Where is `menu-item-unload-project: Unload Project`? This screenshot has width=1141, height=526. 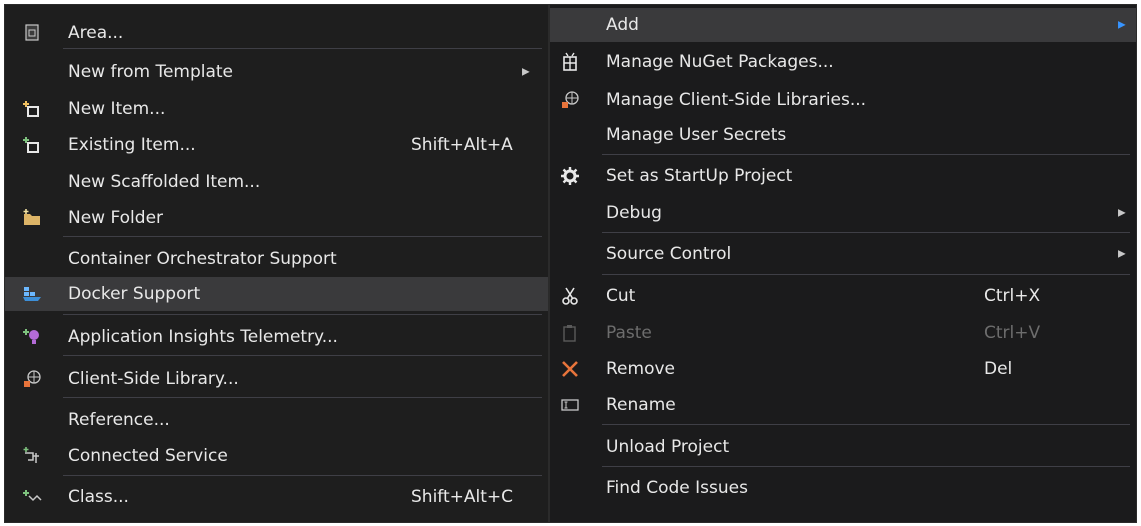 menu-item-unload-project: Unload Project is located at coordinates (843, 447).